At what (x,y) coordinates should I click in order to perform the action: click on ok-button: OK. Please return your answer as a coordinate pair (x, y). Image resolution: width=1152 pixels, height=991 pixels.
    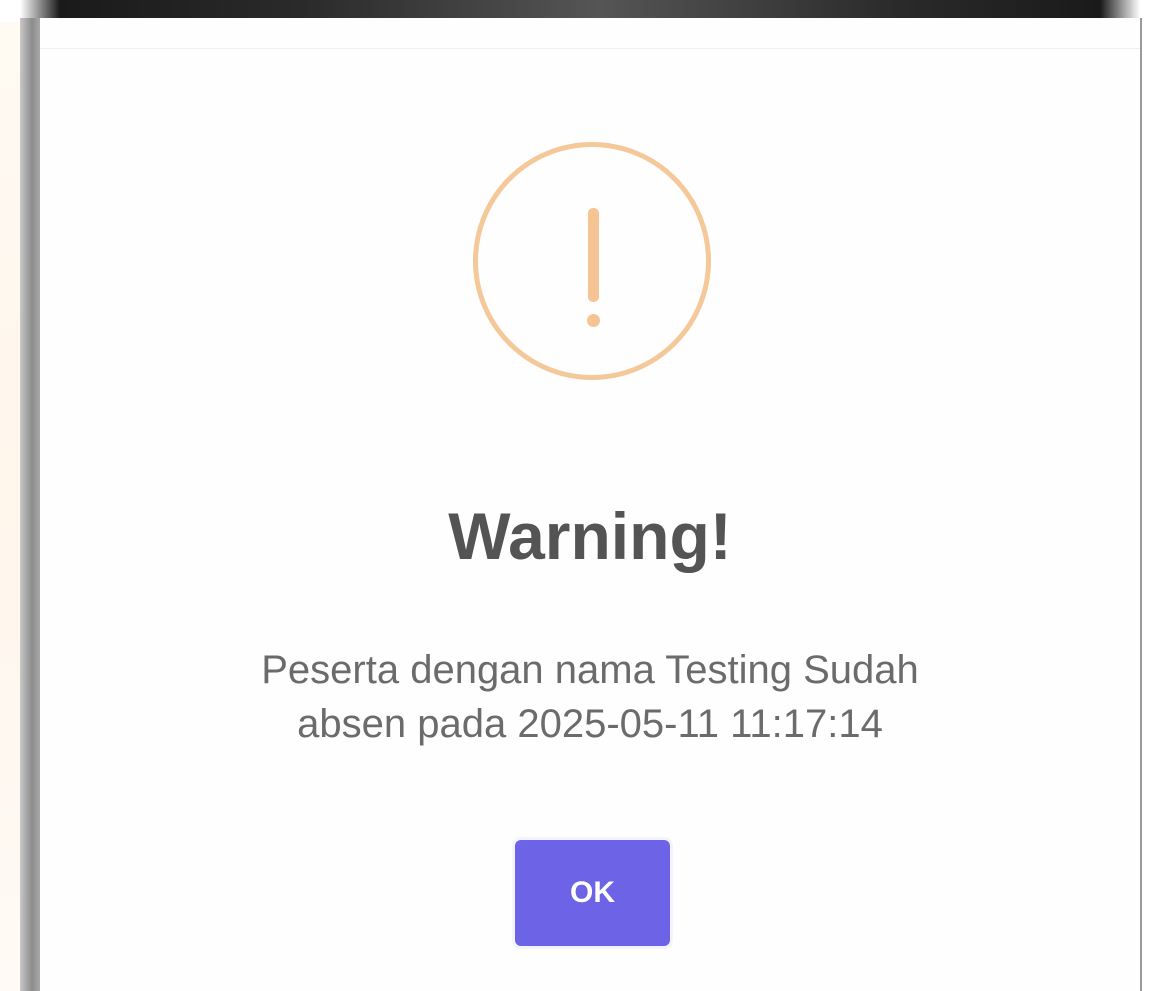
    Looking at the image, I should click on (592, 893).